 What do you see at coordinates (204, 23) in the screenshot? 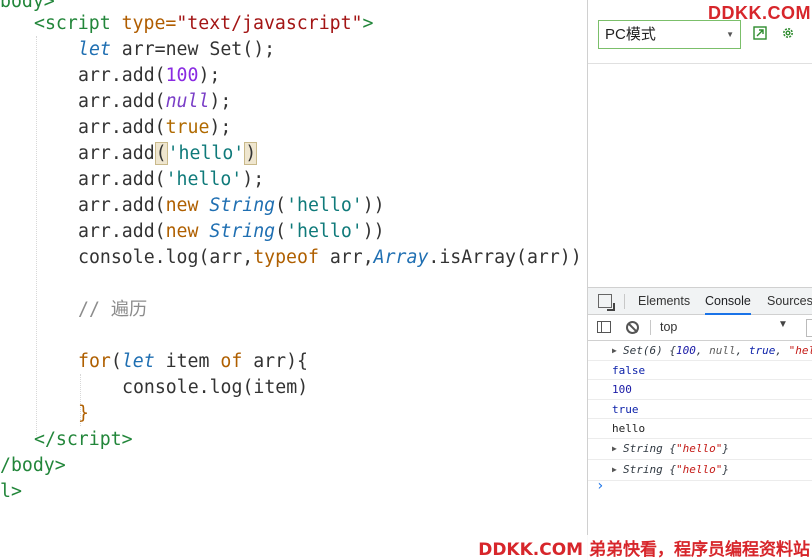
I see `code-line: <script type="text/javascript">` at bounding box center [204, 23].